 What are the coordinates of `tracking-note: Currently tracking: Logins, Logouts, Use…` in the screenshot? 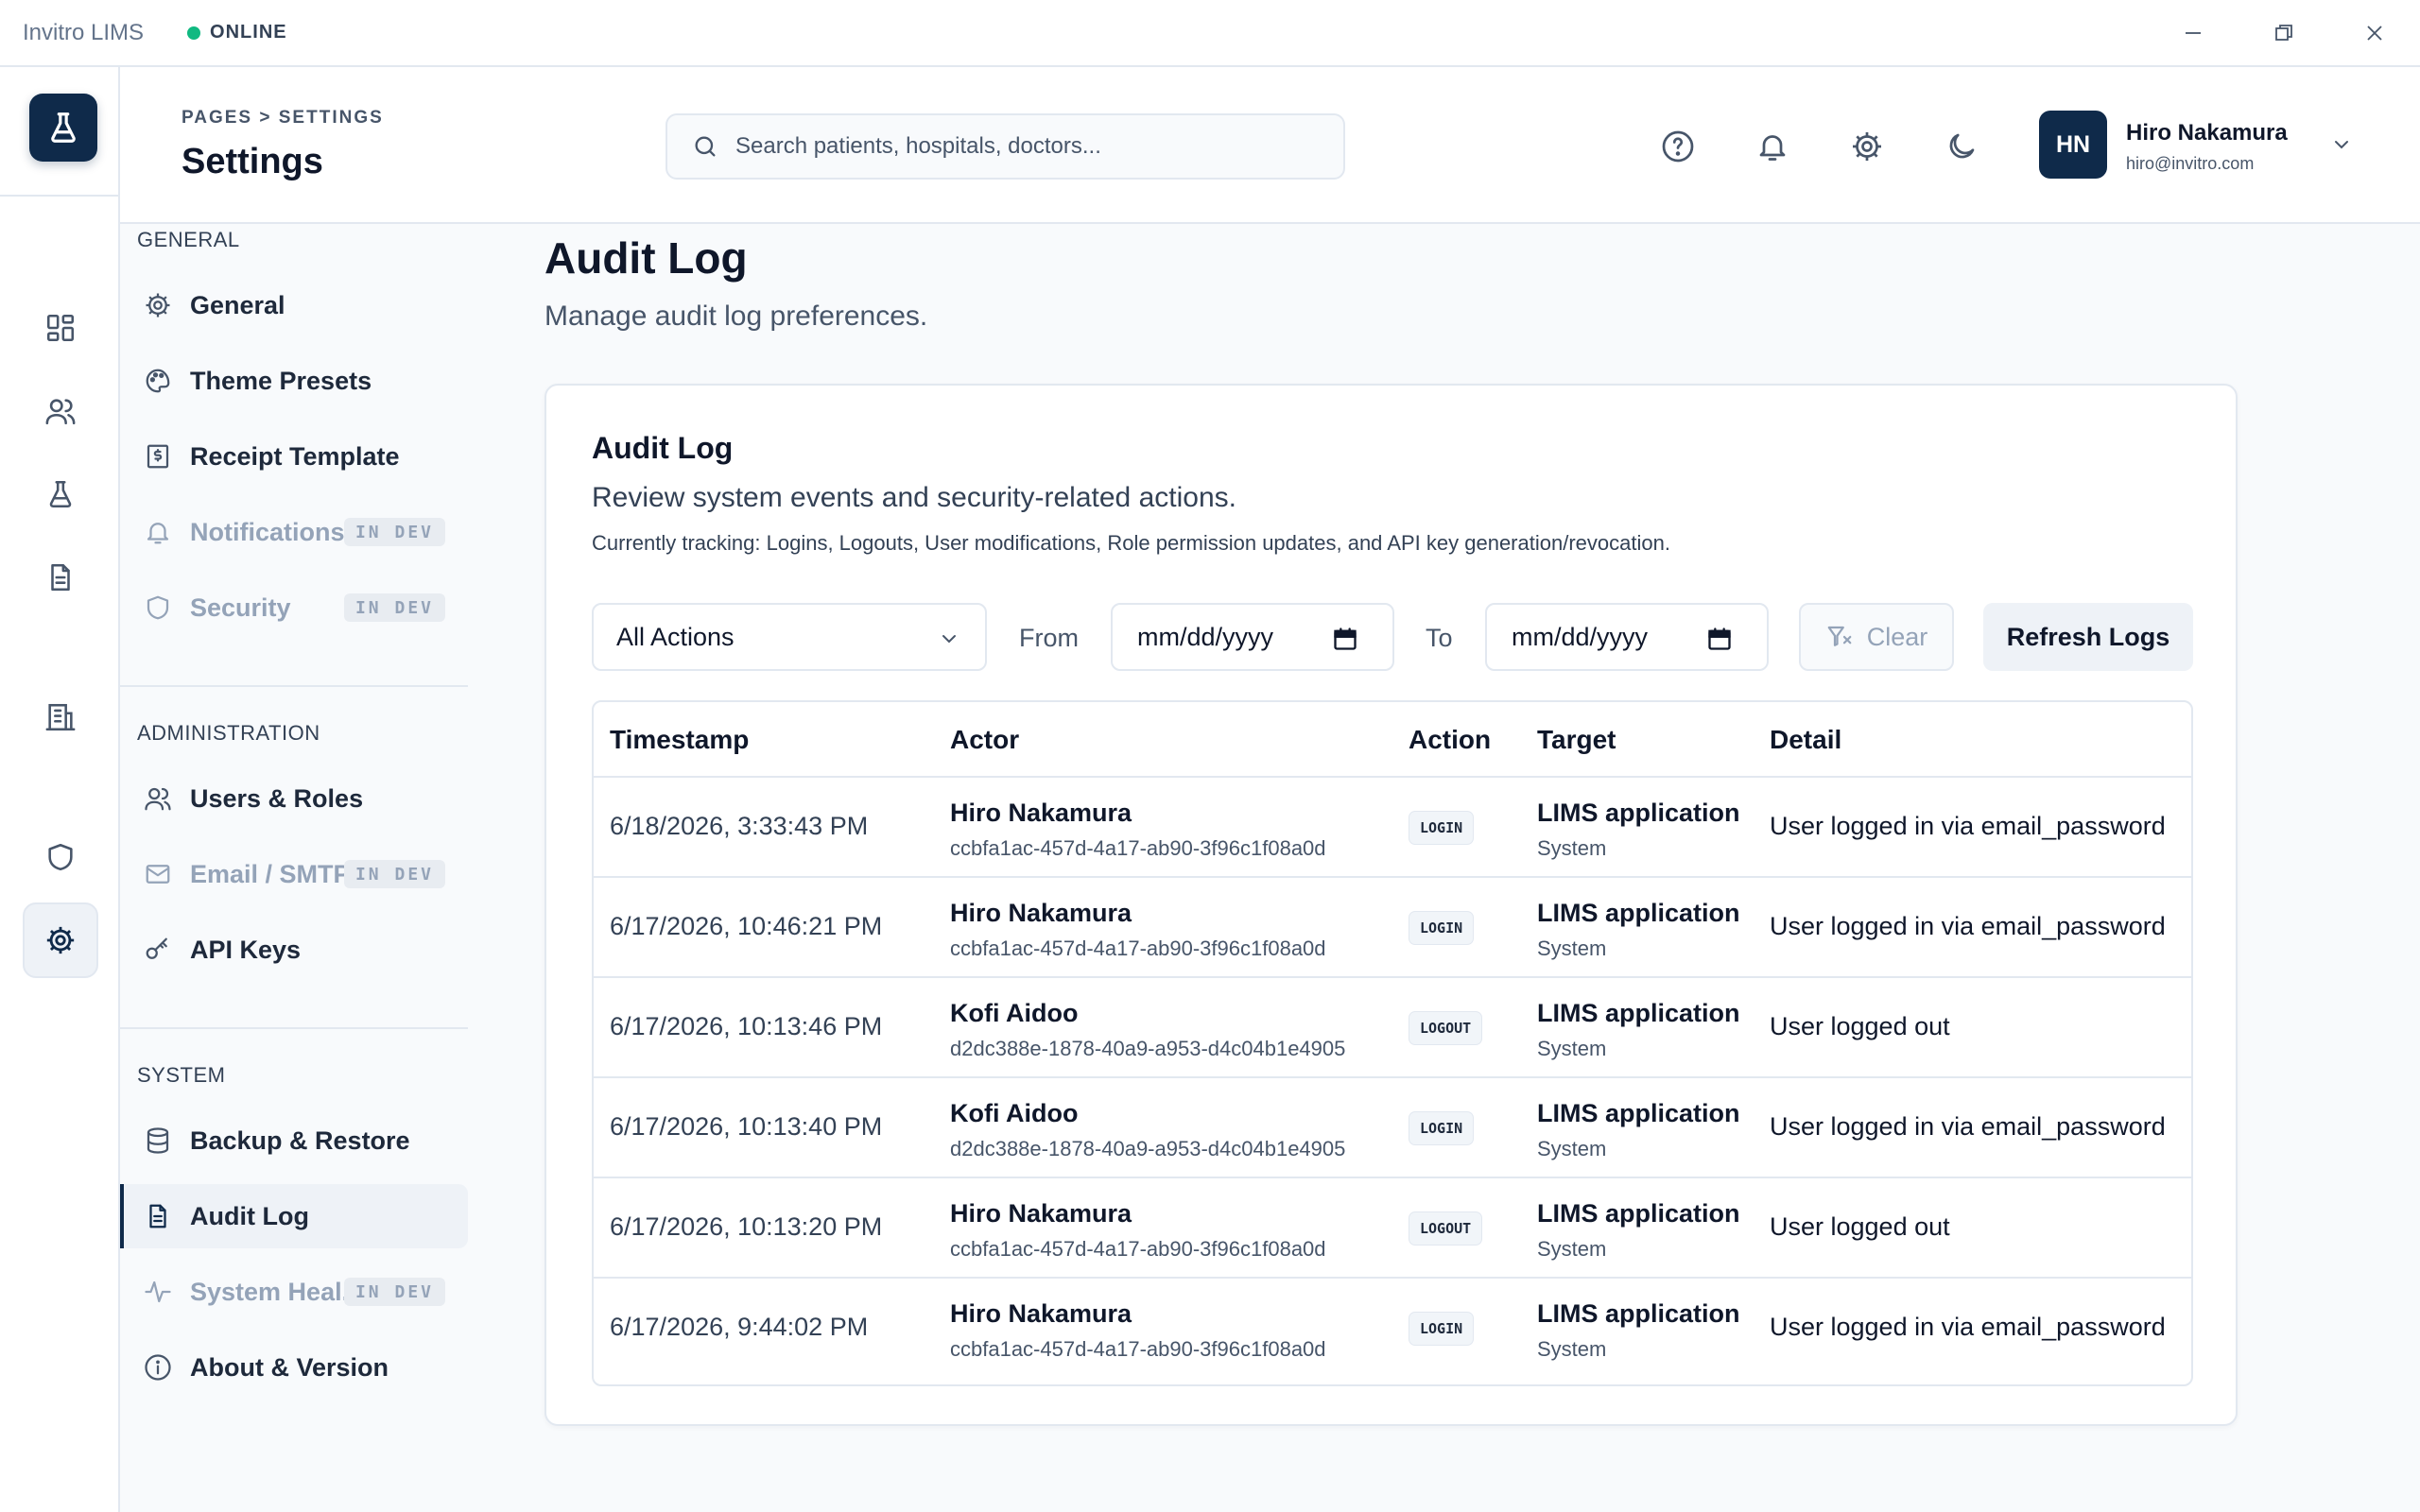 It's located at (1131, 543).